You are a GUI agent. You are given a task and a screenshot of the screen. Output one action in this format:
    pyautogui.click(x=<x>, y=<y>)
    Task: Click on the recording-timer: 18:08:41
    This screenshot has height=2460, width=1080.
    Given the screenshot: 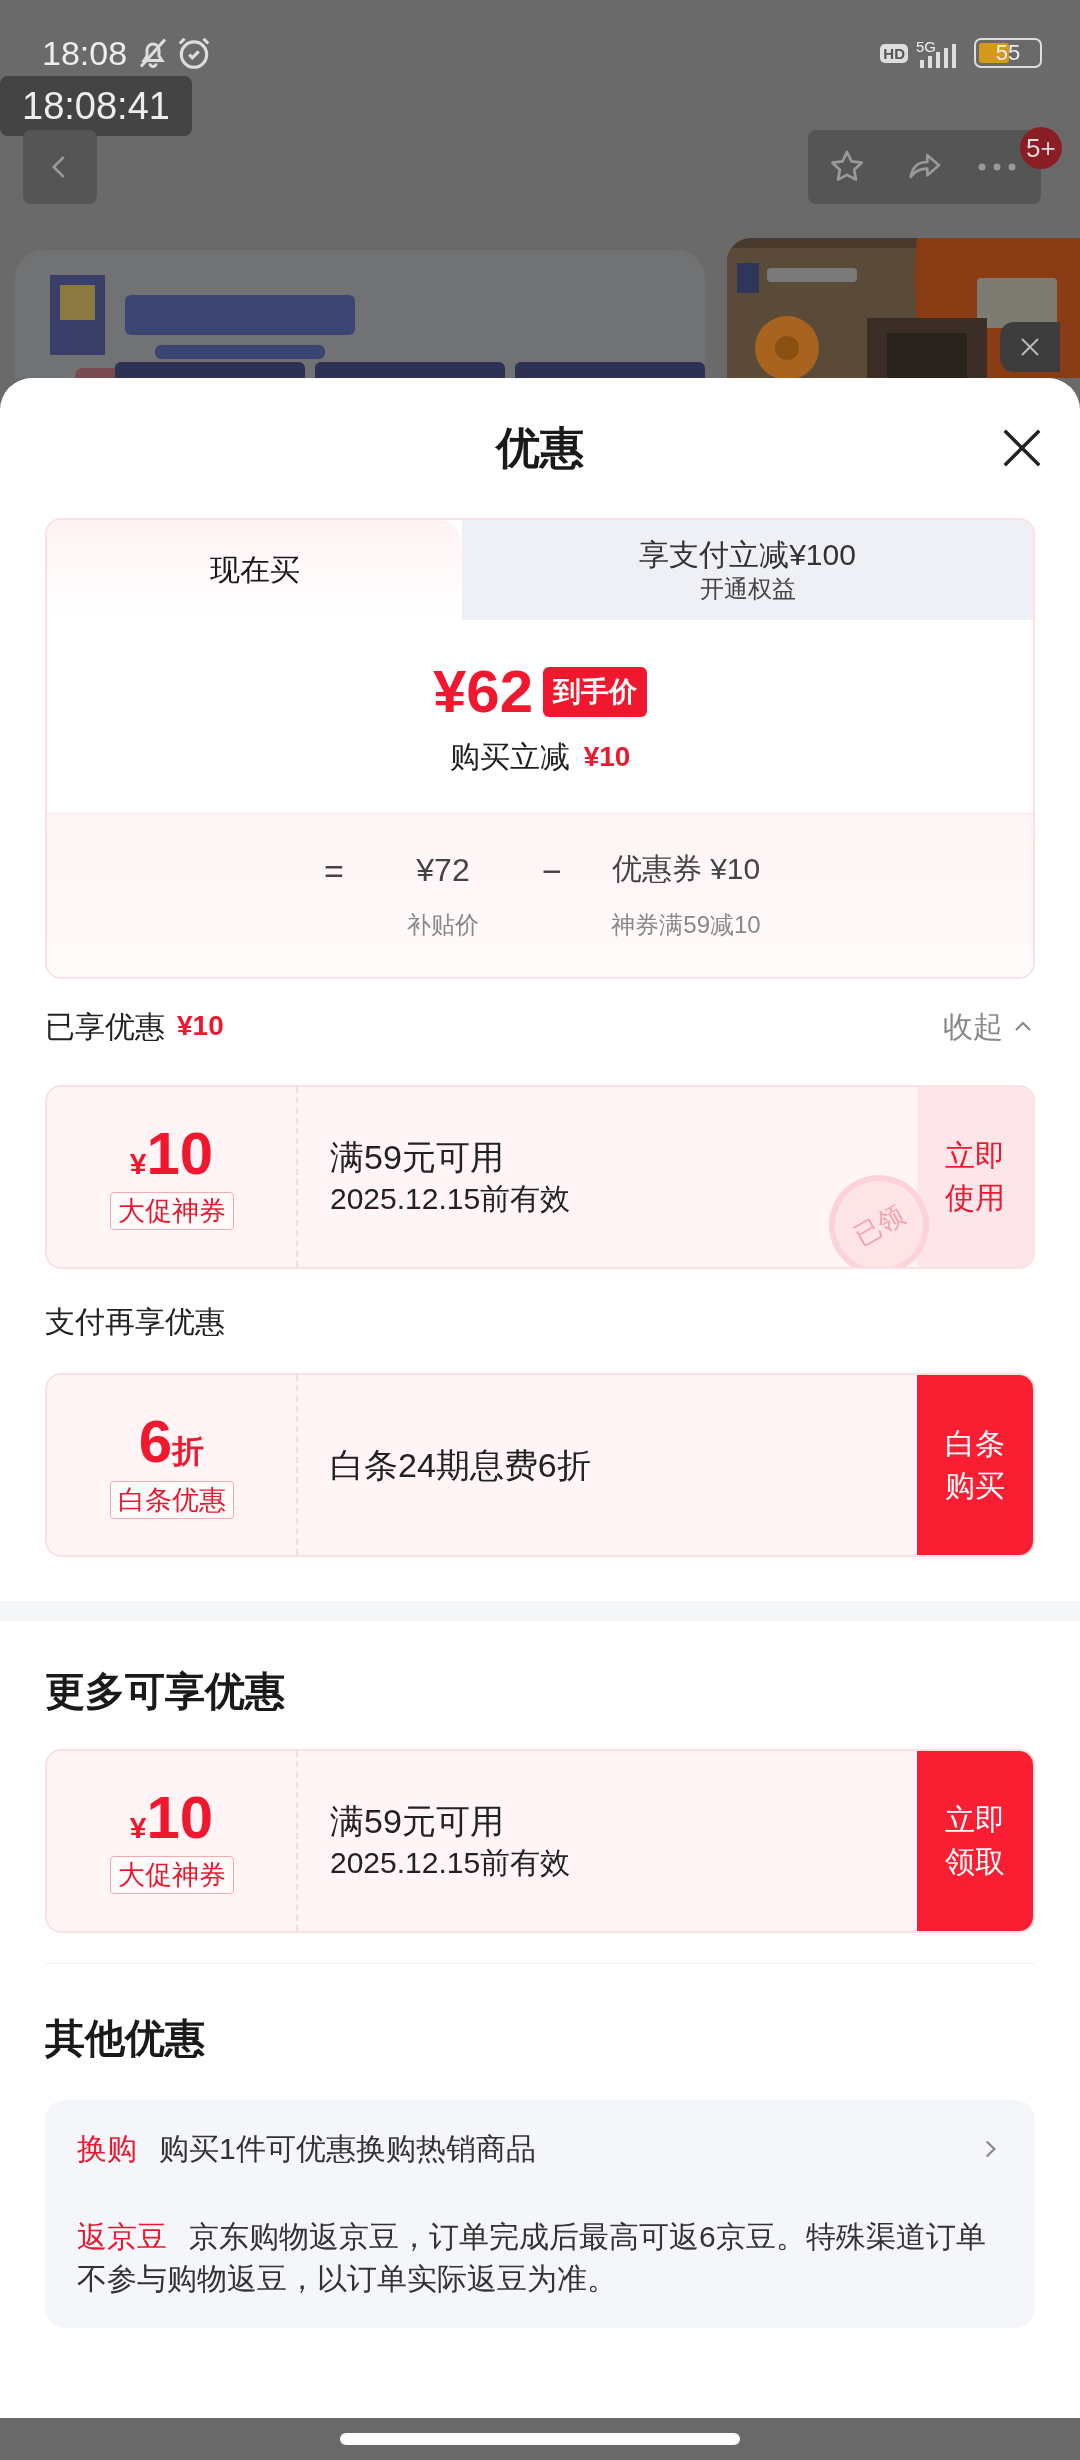 What is the action you would take?
    pyautogui.click(x=96, y=106)
    